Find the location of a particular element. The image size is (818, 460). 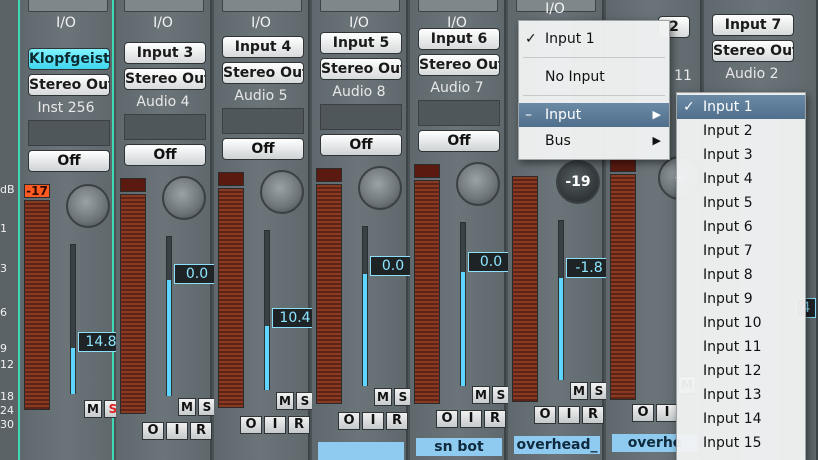

input-button: Input 7 is located at coordinates (753, 25).